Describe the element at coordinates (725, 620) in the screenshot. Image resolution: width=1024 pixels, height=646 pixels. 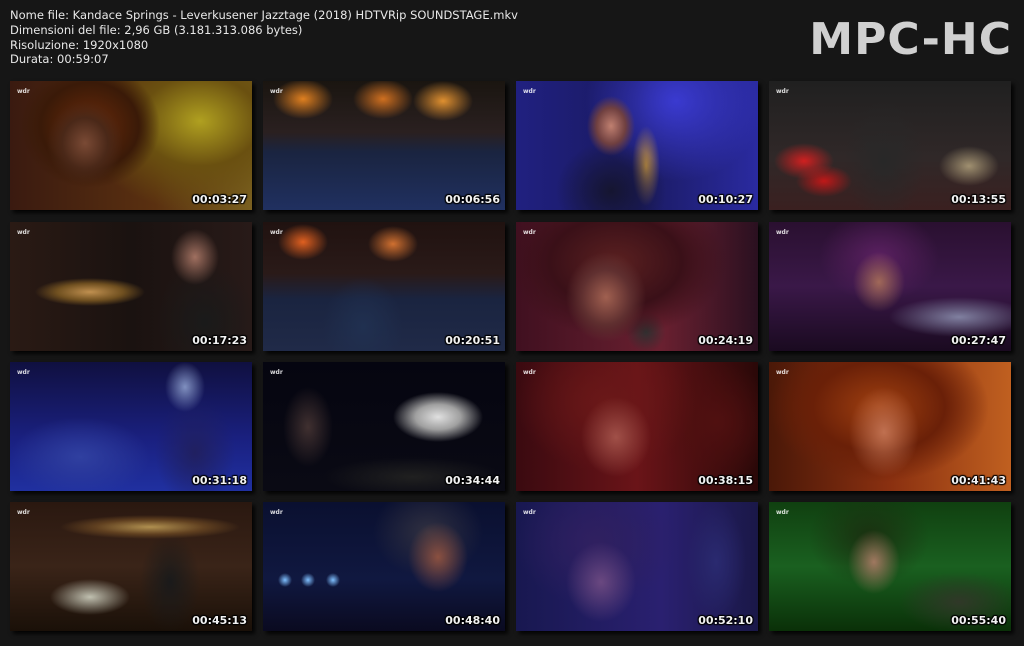
I see `timestamp: 00:52:10` at that location.